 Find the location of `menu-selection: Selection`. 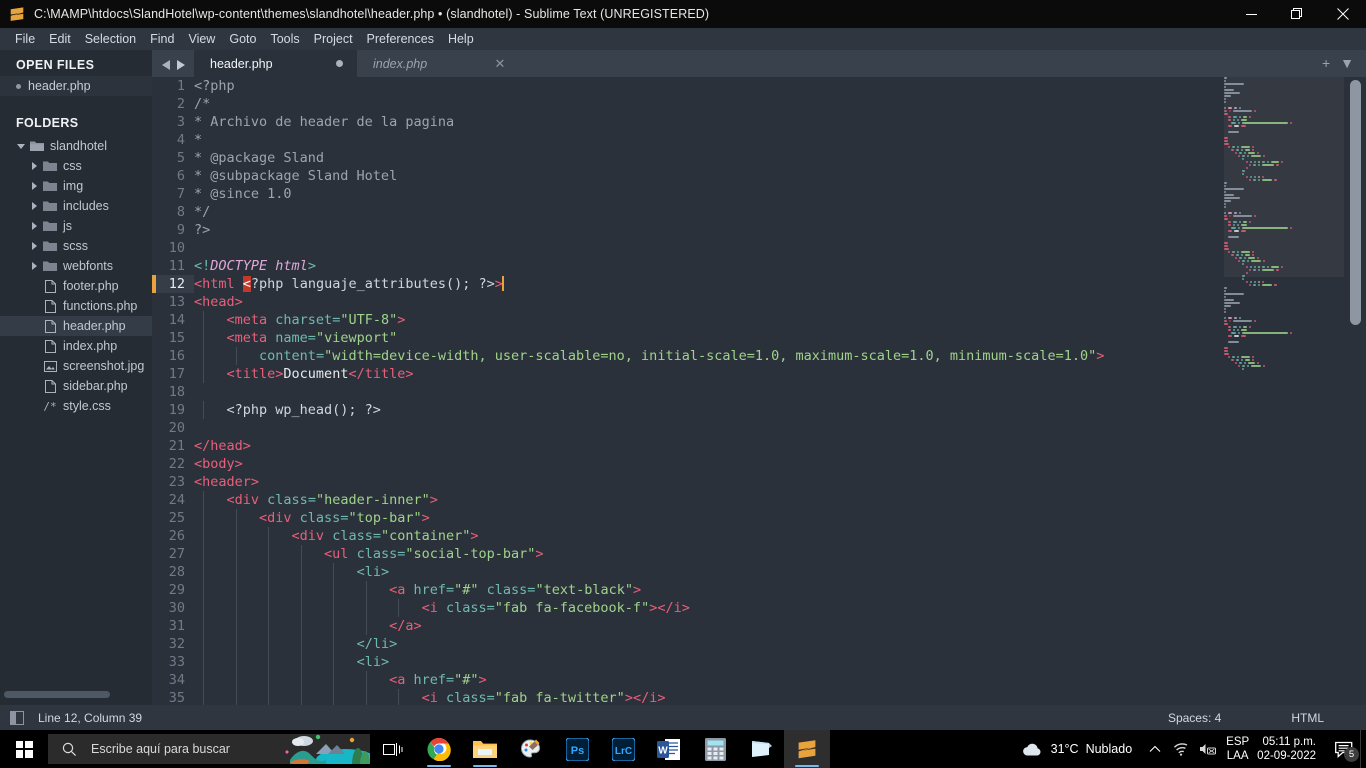

menu-selection: Selection is located at coordinates (110, 39).